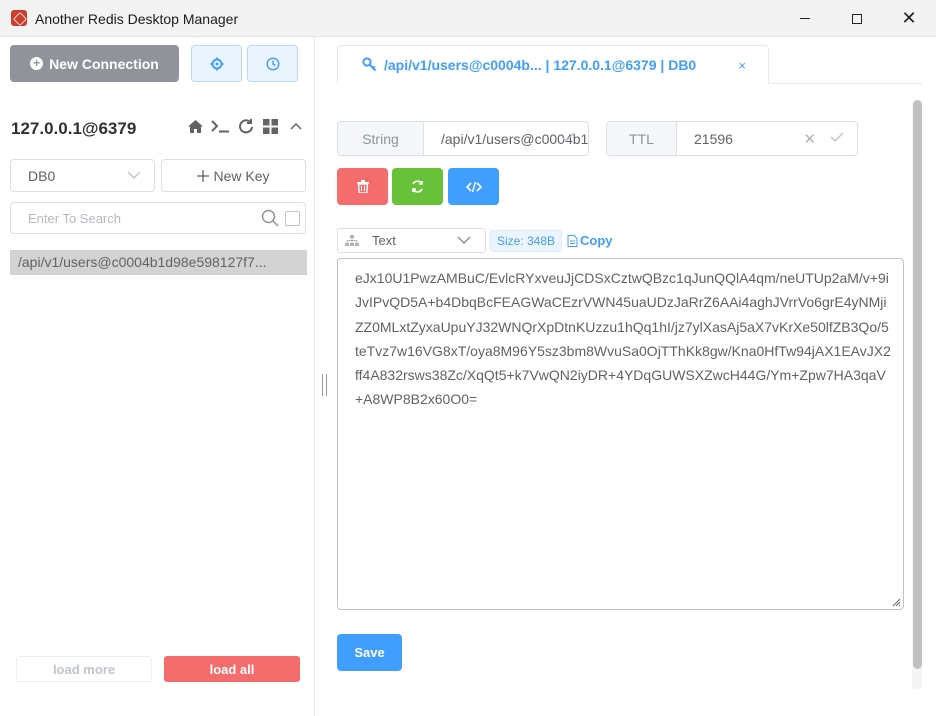 This screenshot has width=936, height=716. I want to click on minimize-icon, so click(805, 18).